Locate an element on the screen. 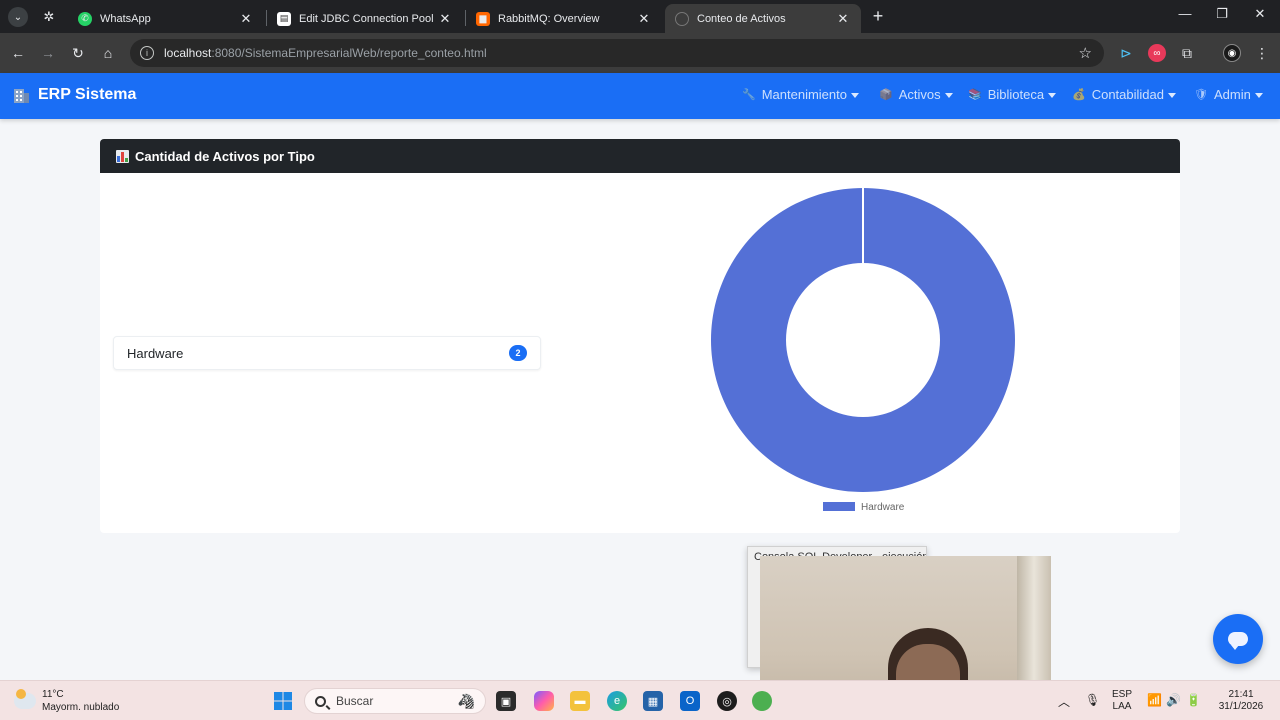 This screenshot has width=1280, height=720. extensions-puzzle-icon: ⧉ is located at coordinates (1187, 53).